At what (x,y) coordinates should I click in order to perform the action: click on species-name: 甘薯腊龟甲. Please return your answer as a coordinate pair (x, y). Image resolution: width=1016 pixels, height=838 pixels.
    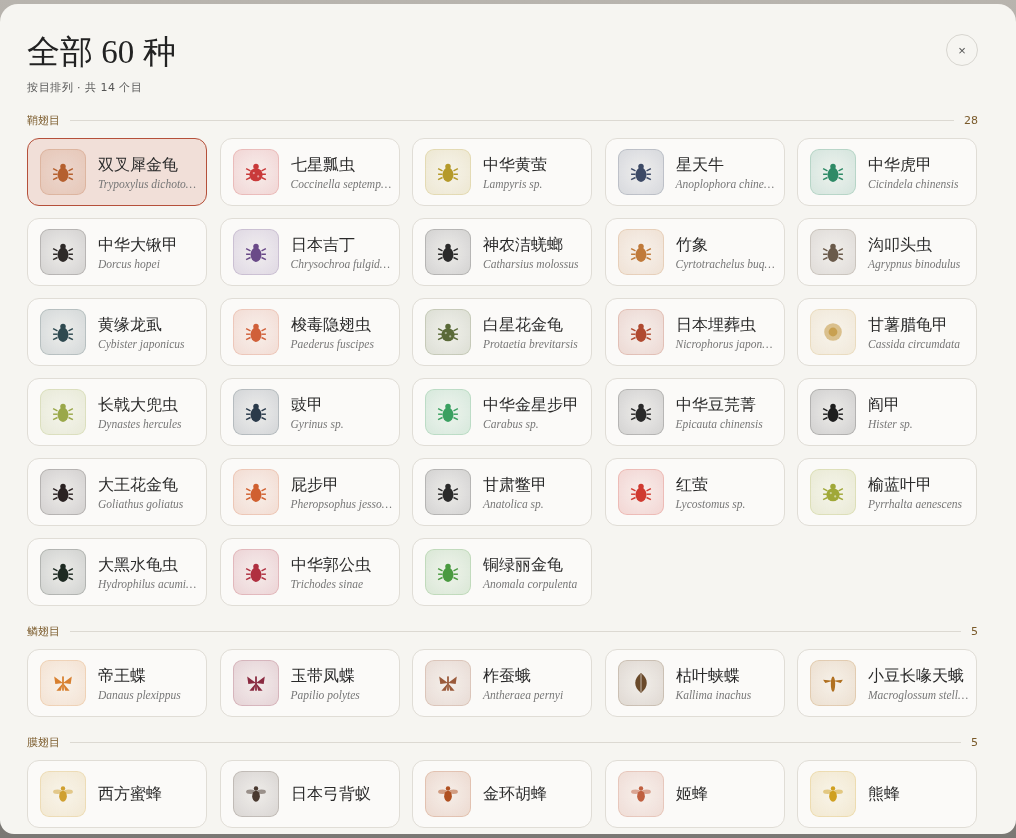
    Looking at the image, I should click on (908, 324).